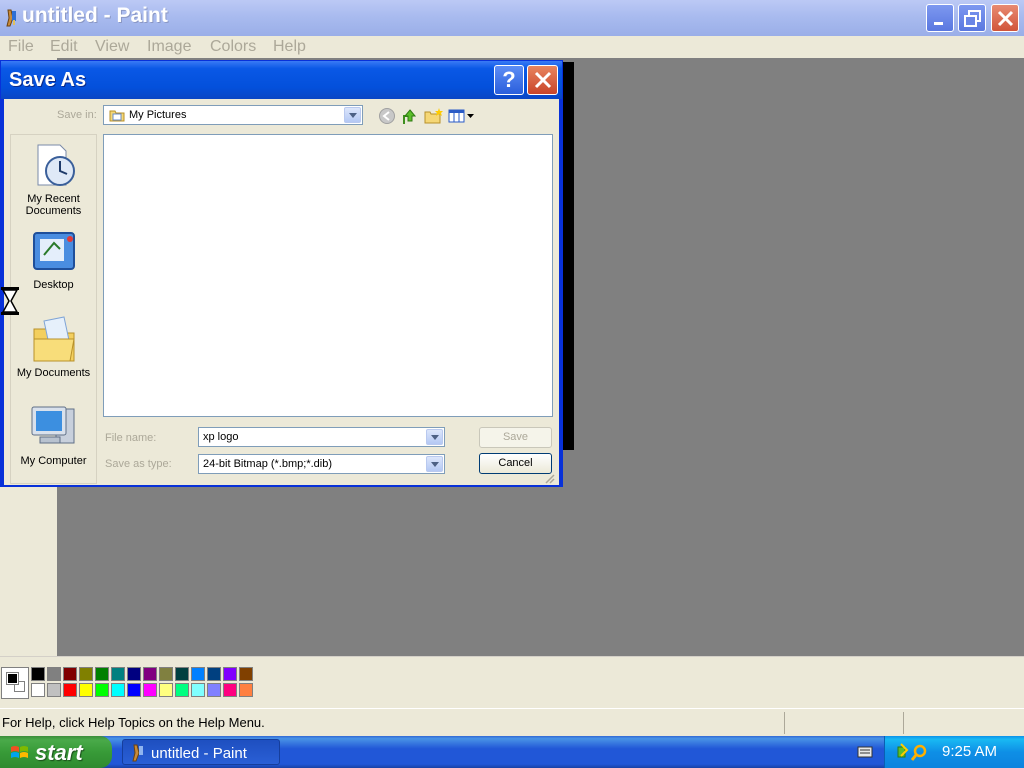 The width and height of the screenshot is (1024, 768). I want to click on my-computer-icon, so click(52, 425).